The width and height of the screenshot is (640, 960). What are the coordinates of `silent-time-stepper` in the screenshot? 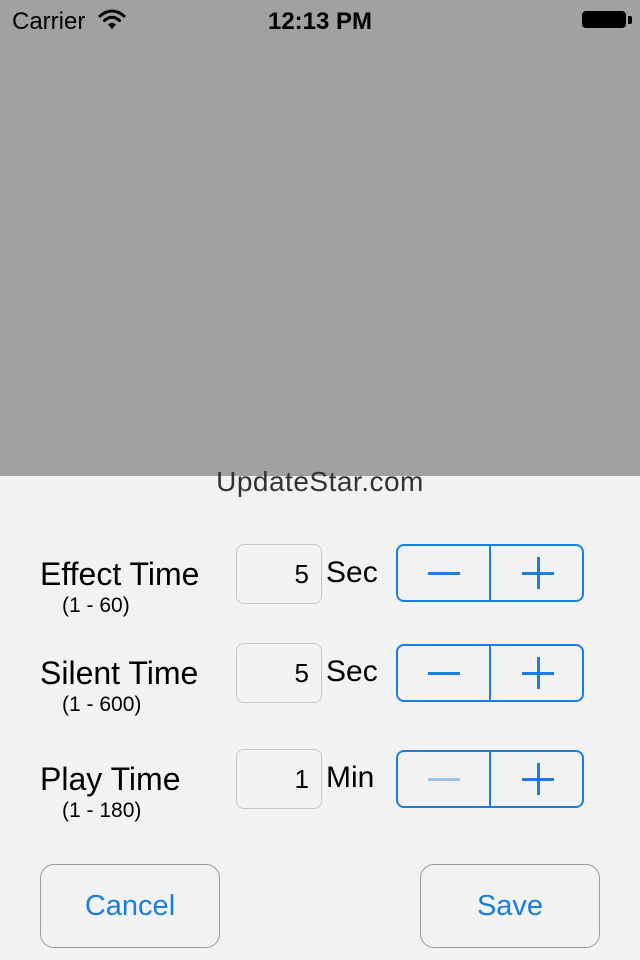 It's located at (490, 673).